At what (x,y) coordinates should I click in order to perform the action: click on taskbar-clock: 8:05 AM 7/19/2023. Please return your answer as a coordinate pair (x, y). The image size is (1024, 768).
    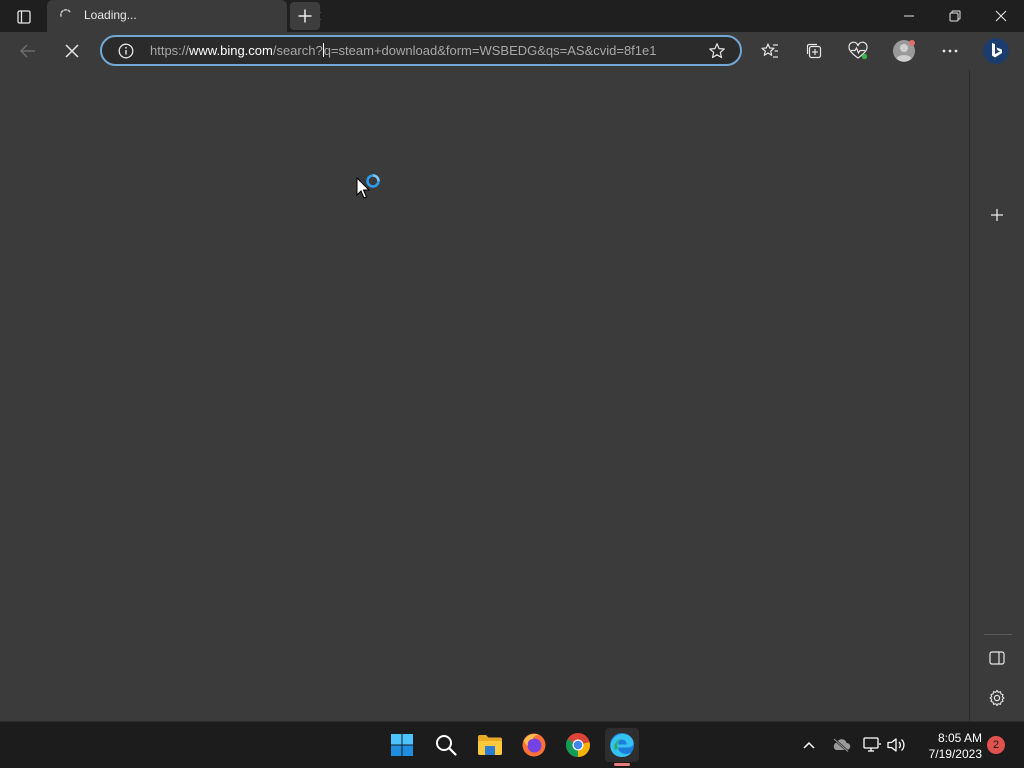
    Looking at the image, I should click on (949, 746).